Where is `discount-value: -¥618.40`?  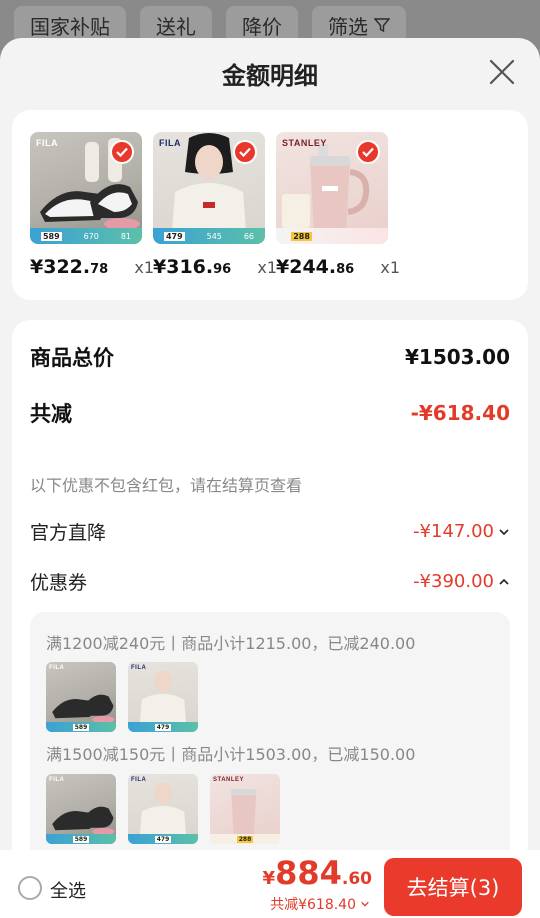
discount-value: -¥618.40 is located at coordinates (460, 413).